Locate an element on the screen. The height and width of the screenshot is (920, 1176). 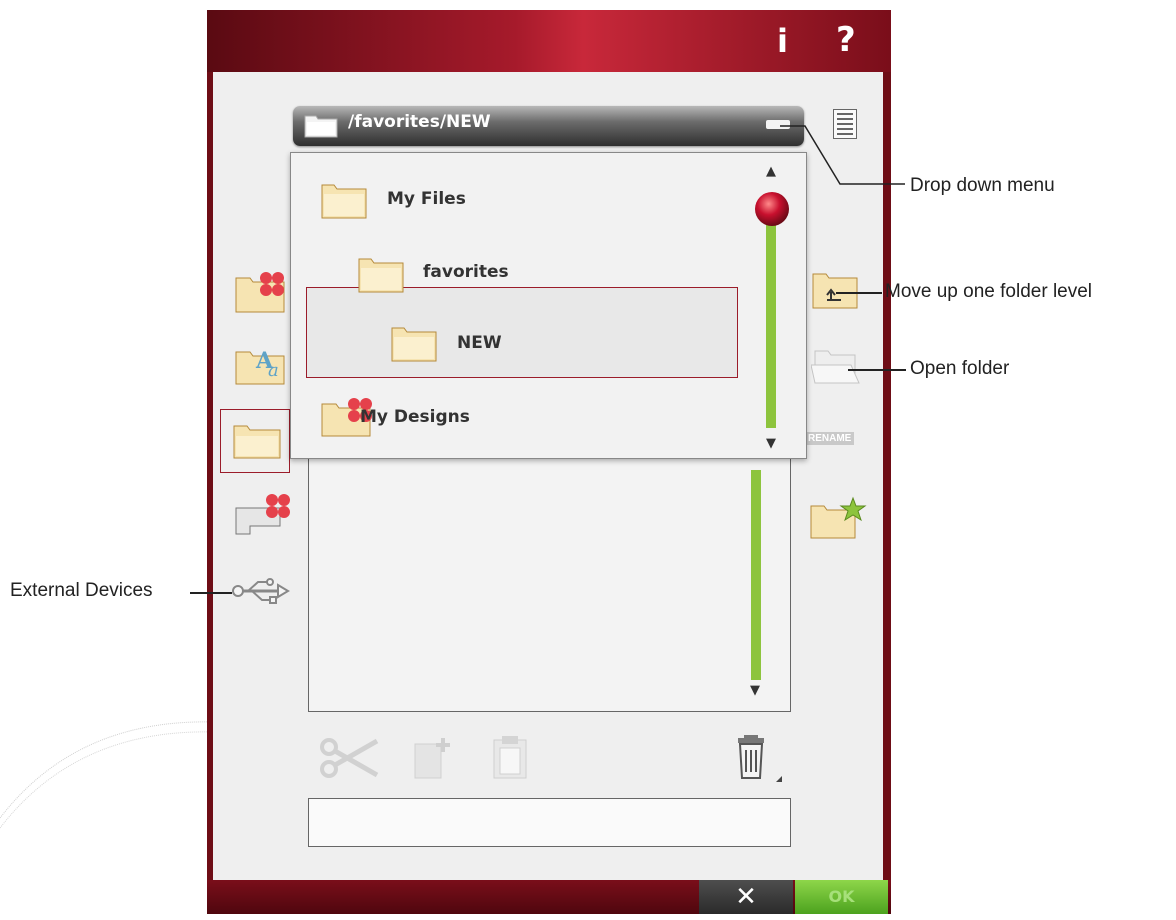
callout-external-devices: External Devices is located at coordinates (81, 590).